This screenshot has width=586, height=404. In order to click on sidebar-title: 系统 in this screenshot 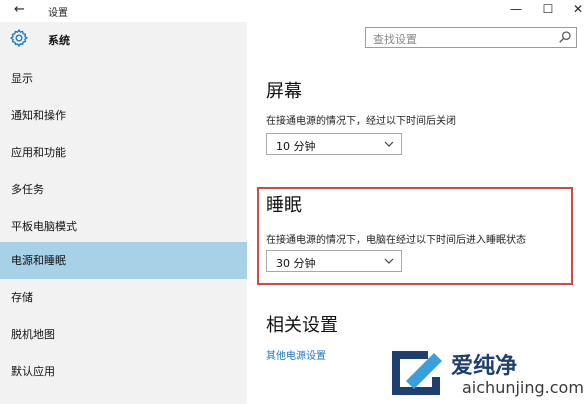, I will do `click(59, 40)`.